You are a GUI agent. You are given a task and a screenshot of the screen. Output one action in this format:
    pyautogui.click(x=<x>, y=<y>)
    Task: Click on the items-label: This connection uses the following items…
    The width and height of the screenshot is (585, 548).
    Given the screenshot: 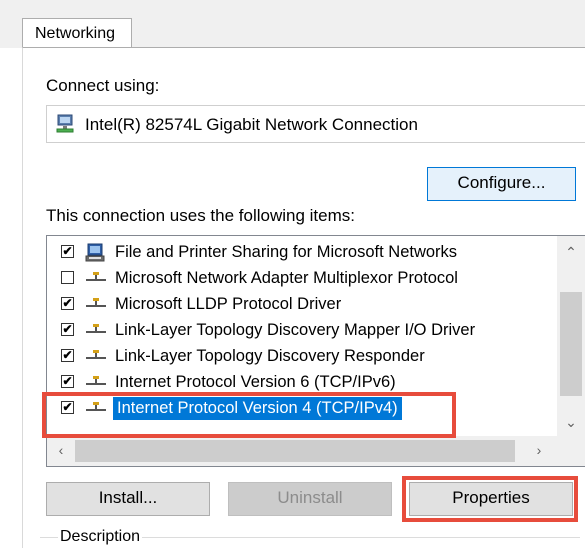 What is the action you would take?
    pyautogui.click(x=200, y=215)
    